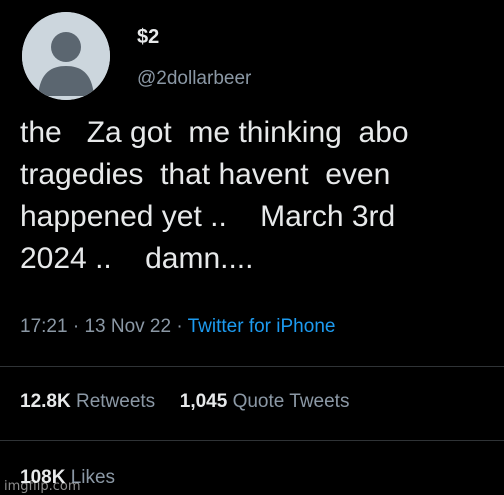  I want to click on quote-tweets-stat: 1,045 Quote Tweets, so click(265, 401).